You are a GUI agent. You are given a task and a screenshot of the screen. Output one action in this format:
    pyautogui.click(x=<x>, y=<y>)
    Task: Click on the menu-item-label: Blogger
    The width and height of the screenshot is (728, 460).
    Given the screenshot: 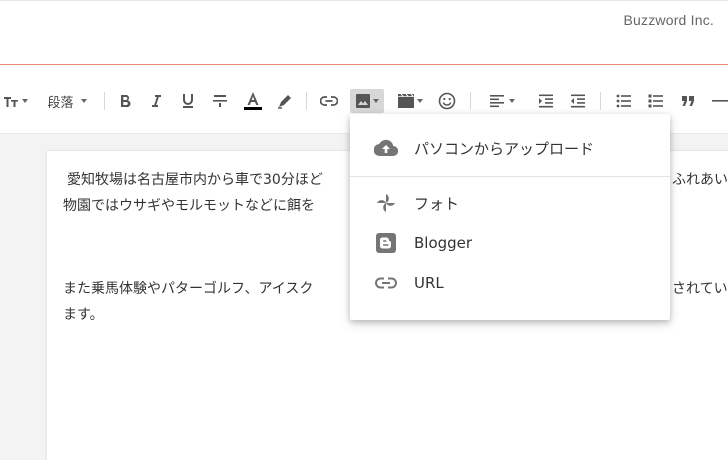 What is the action you would take?
    pyautogui.click(x=443, y=243)
    